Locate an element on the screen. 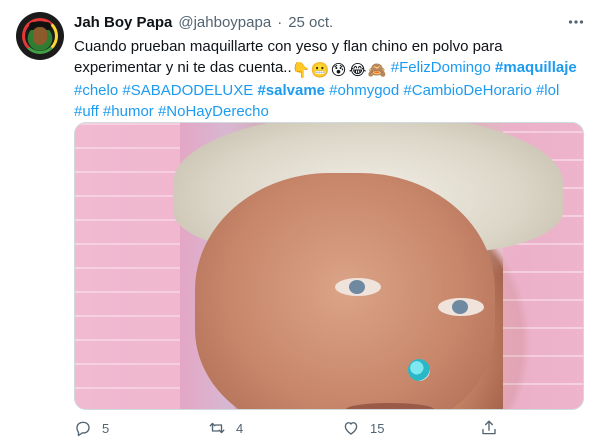  author-handle: @jahboypapa is located at coordinates (224, 22).